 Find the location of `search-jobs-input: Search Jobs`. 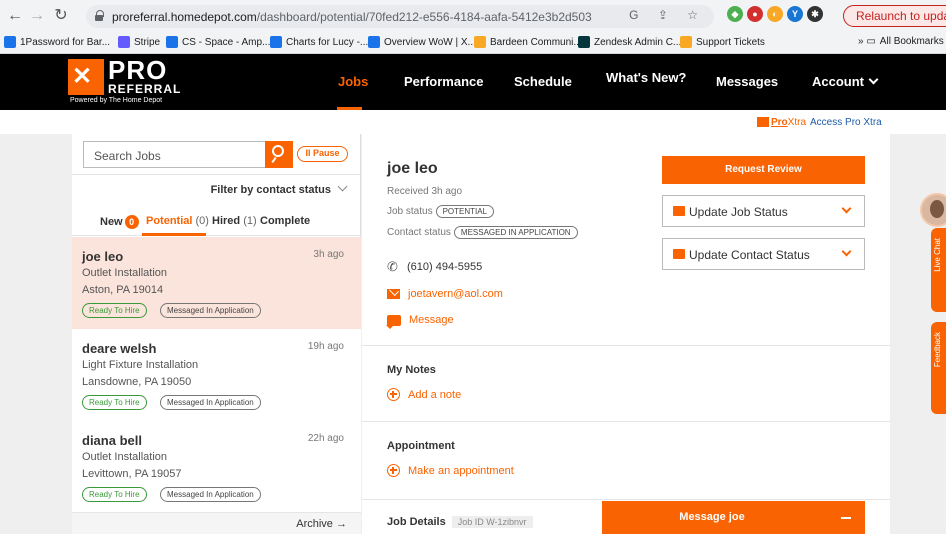

search-jobs-input: Search Jobs is located at coordinates (188, 154).